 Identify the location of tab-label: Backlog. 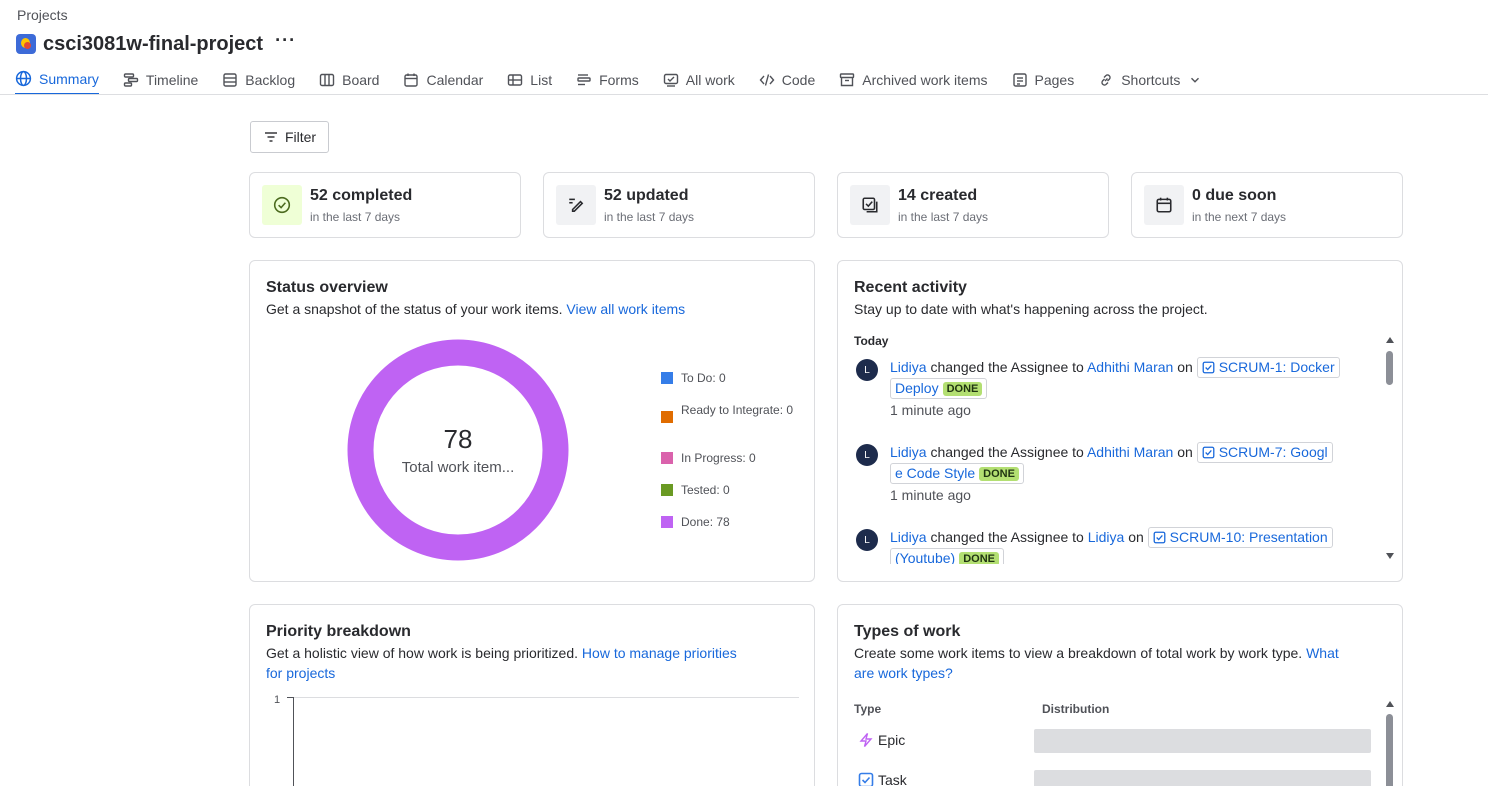
(270, 79).